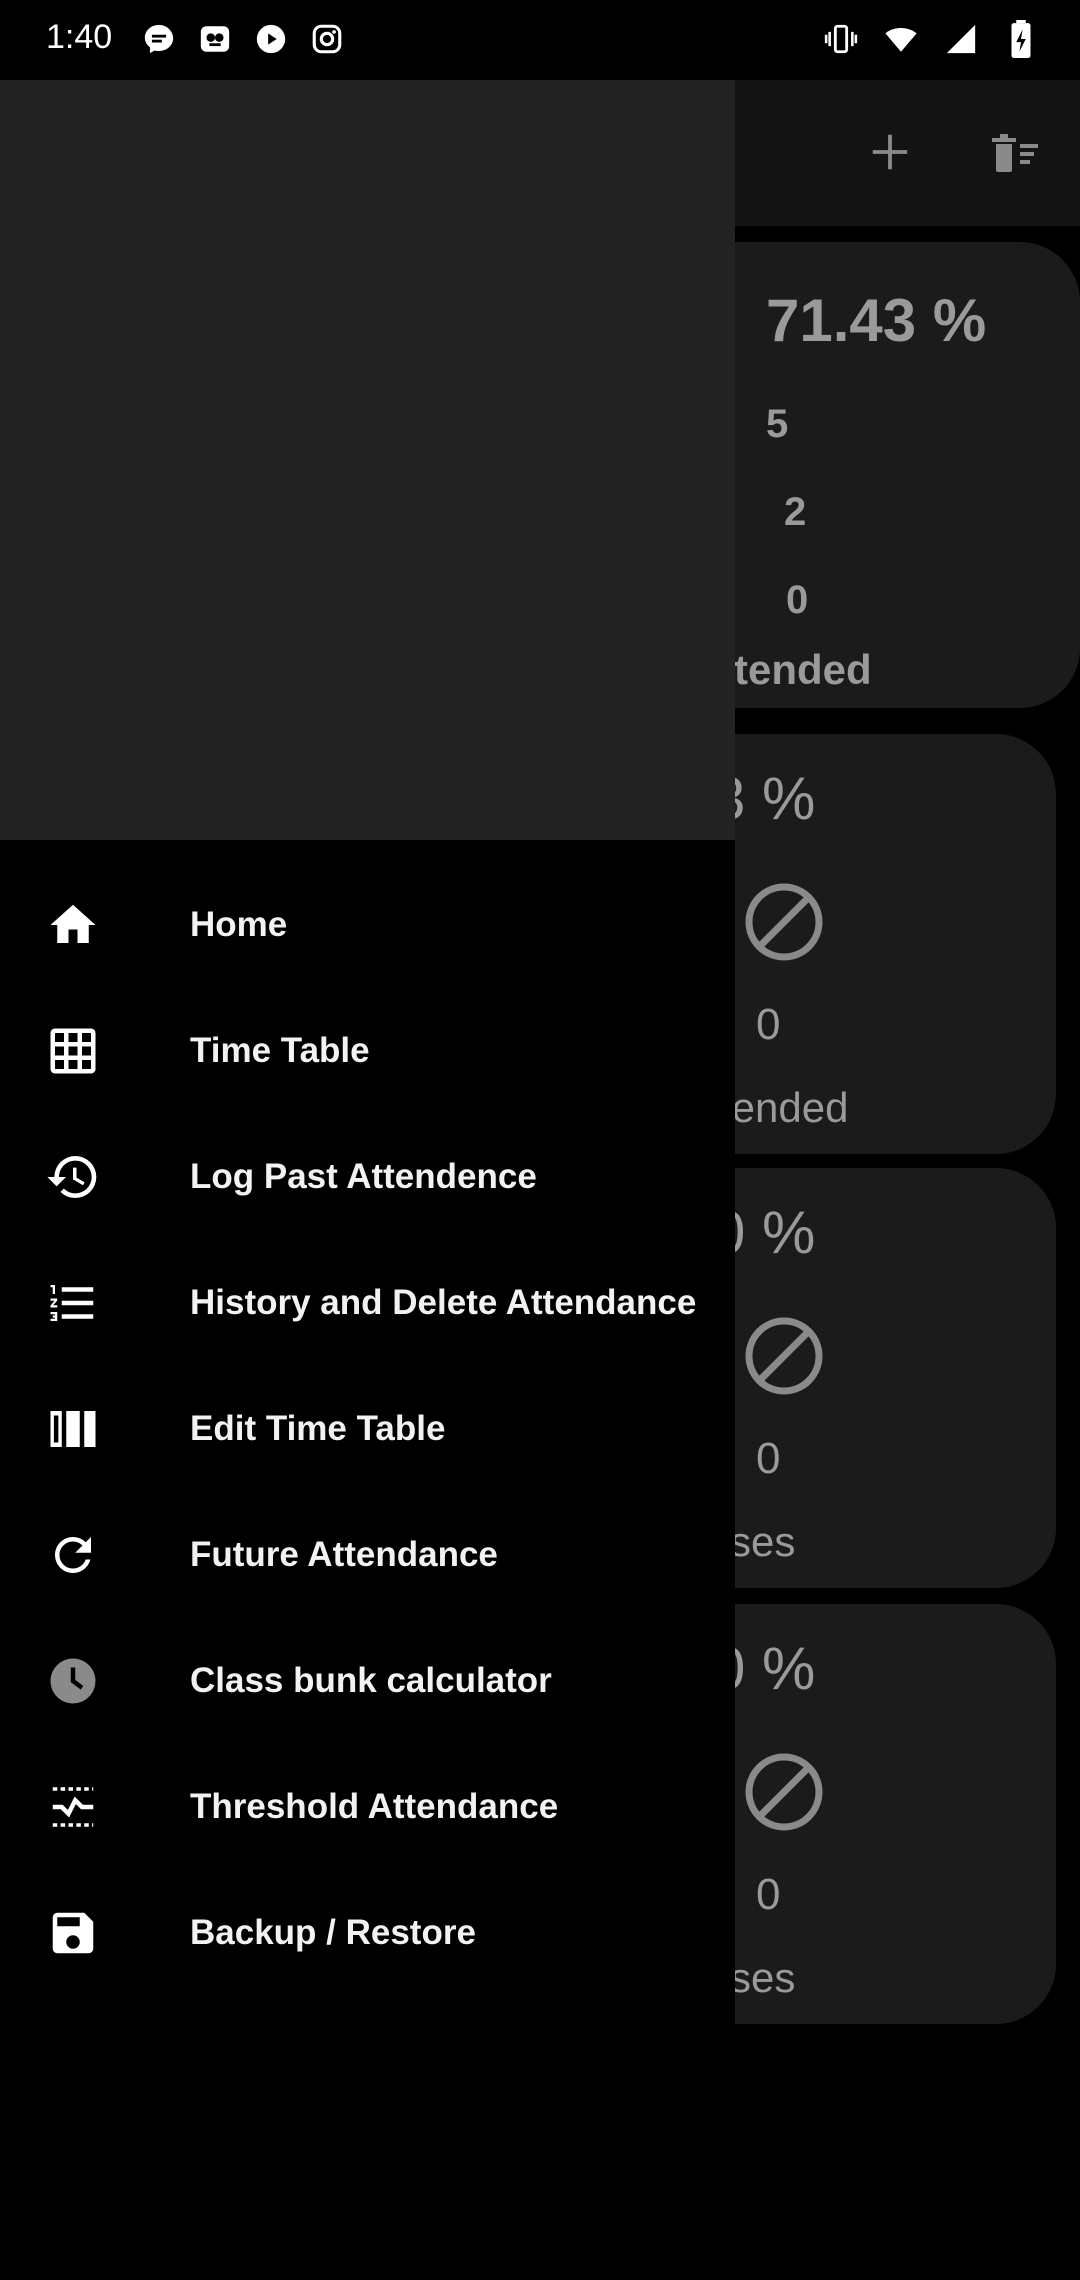 The height and width of the screenshot is (2280, 1080). I want to click on battery-charging-icon, so click(1021, 39).